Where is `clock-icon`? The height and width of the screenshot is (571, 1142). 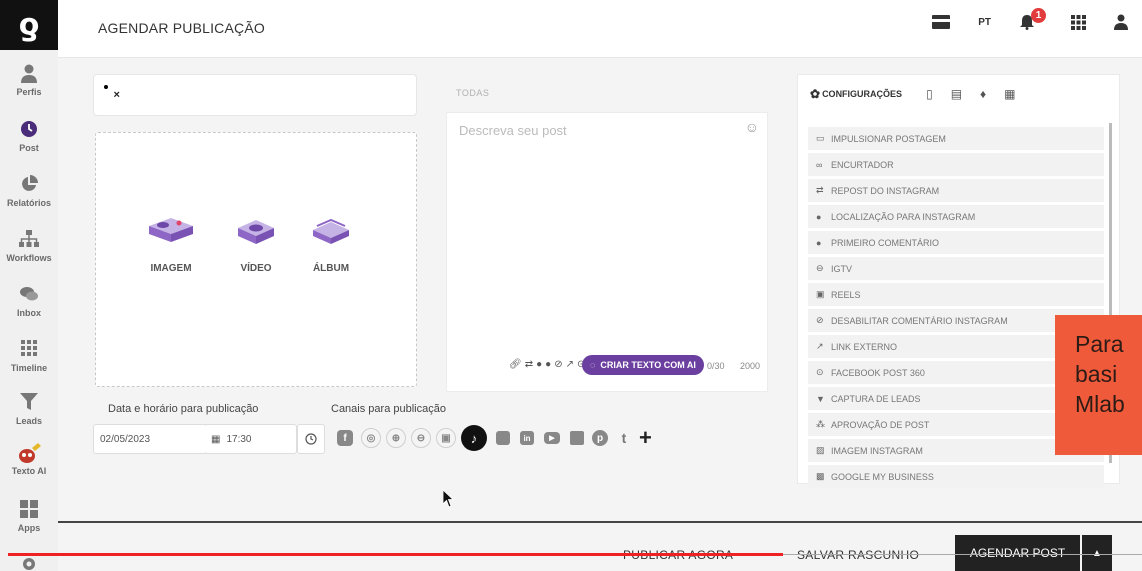
clock-icon is located at coordinates (311, 439).